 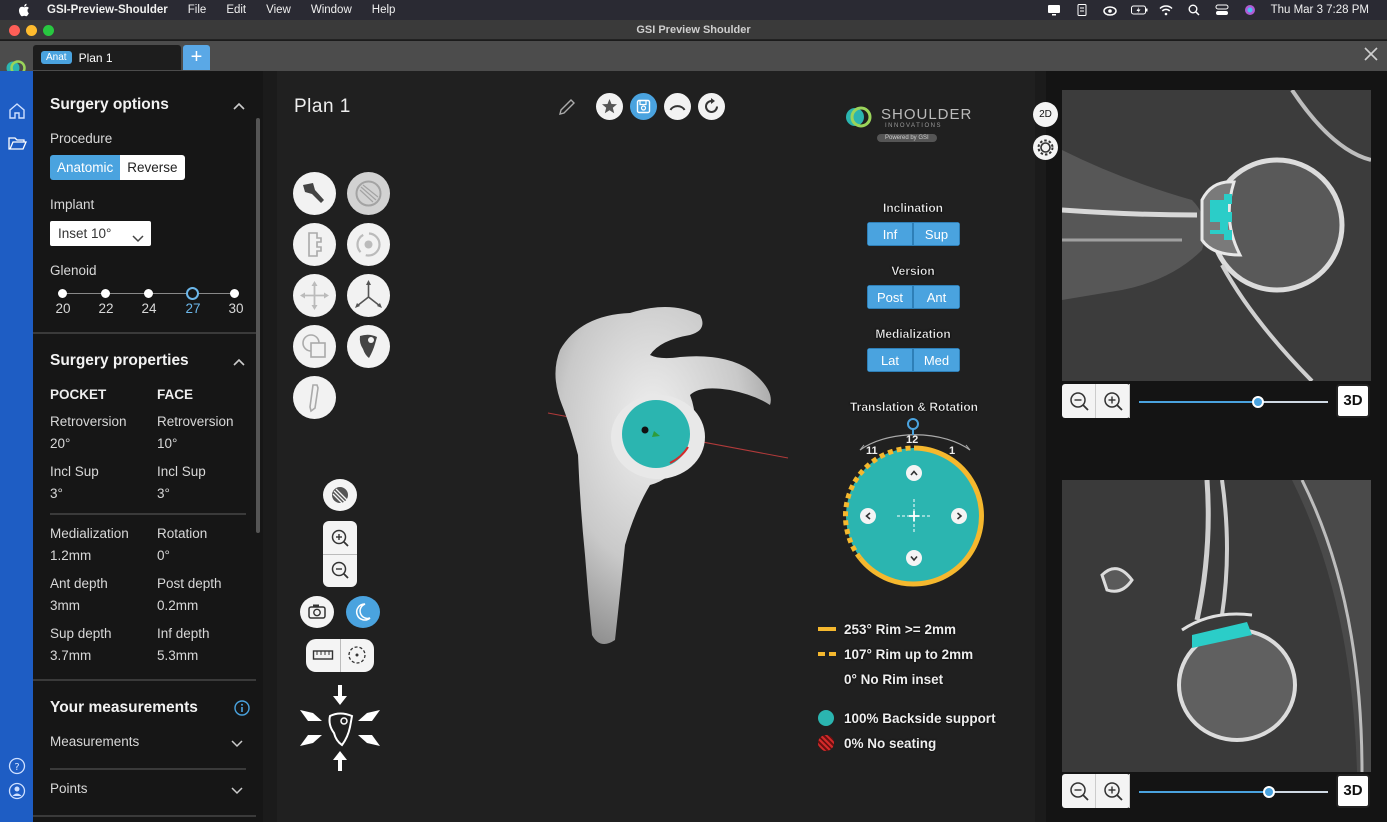 I want to click on app-menu: GSI-Preview-Shoulder, so click(x=107, y=10).